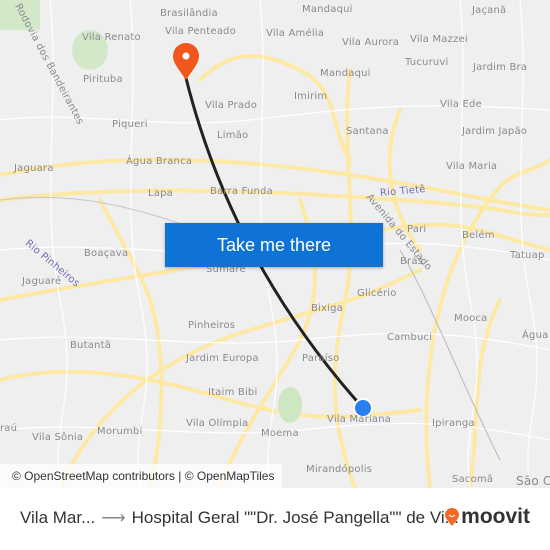 This screenshot has width=550, height=550. Describe the element at coordinates (371, 42) in the screenshot. I see `map-label: Vila Aurora` at that location.